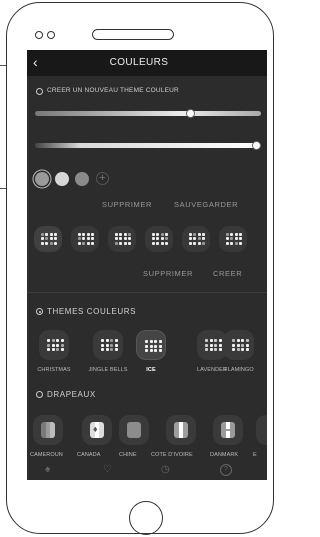 The width and height of the screenshot is (320, 537). I want to click on add-swatch-icon: +, so click(102, 178).